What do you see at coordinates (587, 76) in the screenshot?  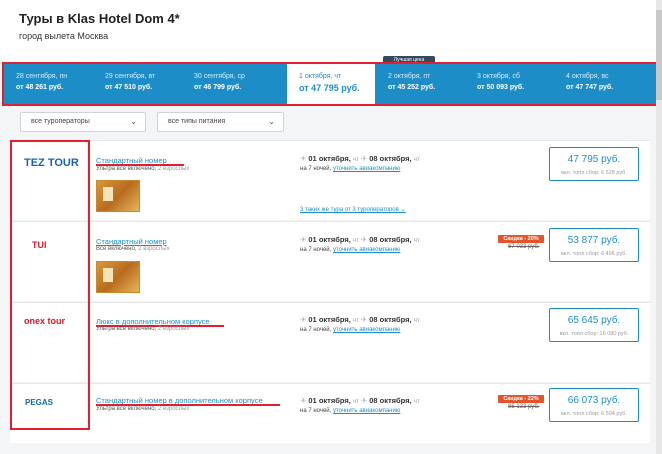 I see `date-label: 4 октября, вс` at bounding box center [587, 76].